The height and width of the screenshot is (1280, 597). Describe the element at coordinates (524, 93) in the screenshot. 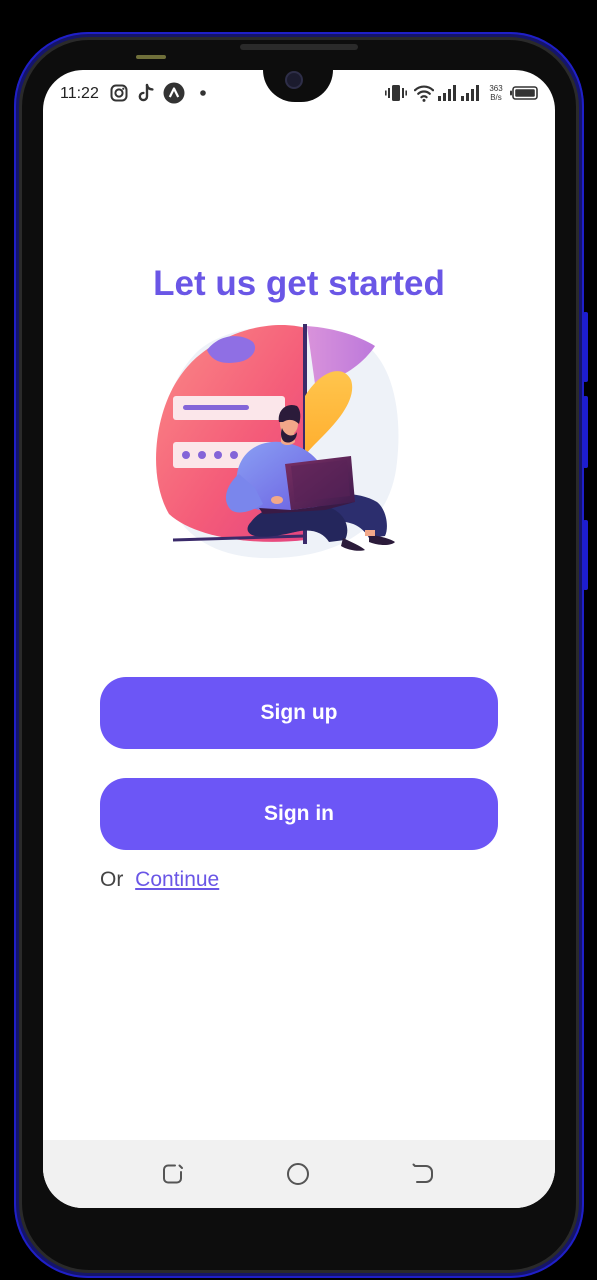

I see `battery-icon` at that location.